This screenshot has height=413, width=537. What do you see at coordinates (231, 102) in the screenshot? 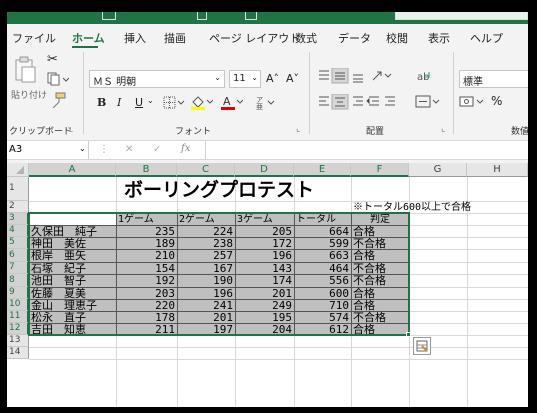
I see `font-color-icon: A` at bounding box center [231, 102].